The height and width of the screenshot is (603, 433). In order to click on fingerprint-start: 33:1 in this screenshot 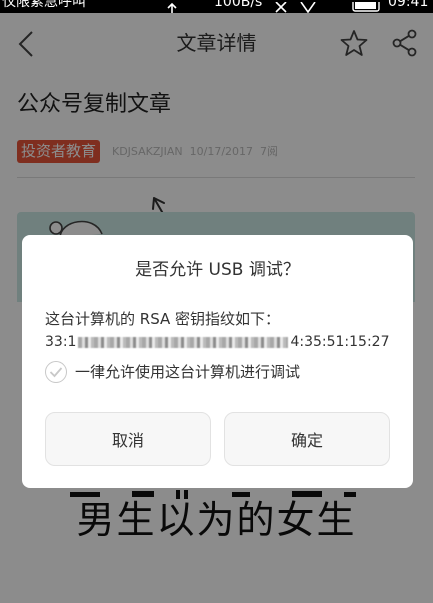, I will do `click(61, 342)`.